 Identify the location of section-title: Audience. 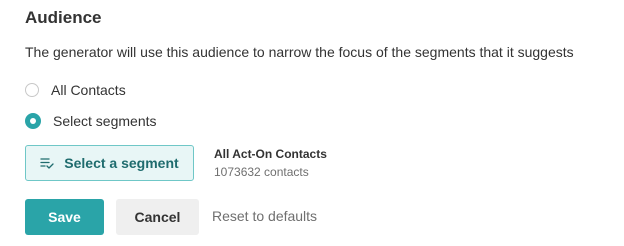
(63, 17).